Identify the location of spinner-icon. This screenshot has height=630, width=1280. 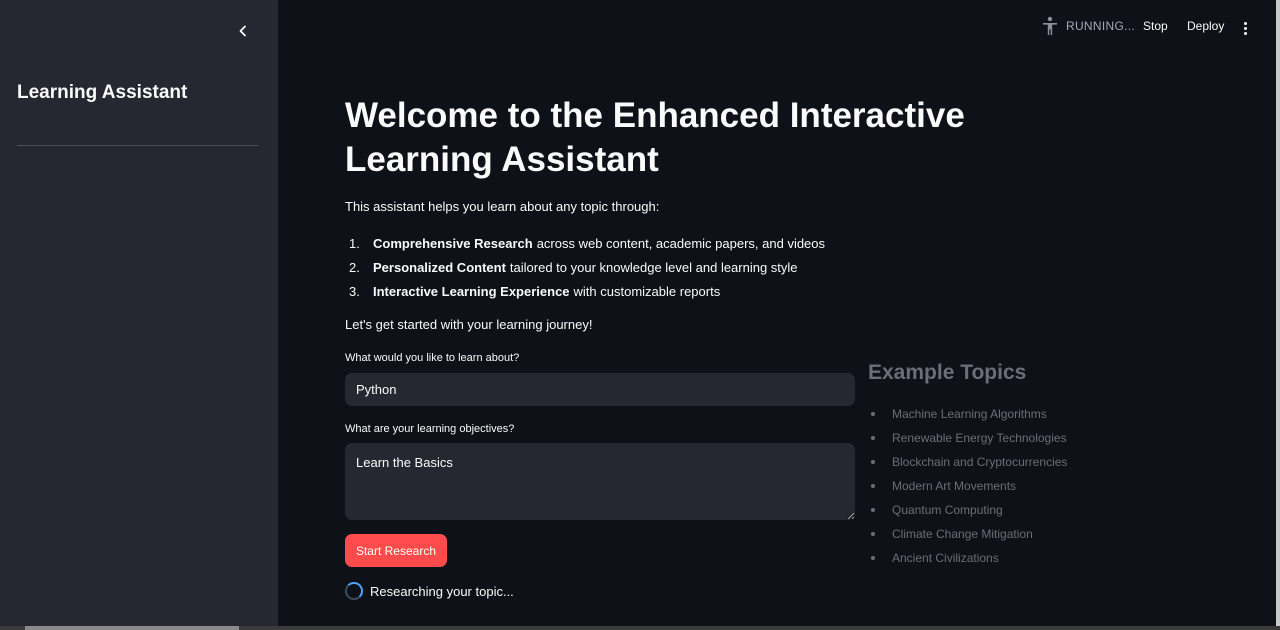
(354, 591).